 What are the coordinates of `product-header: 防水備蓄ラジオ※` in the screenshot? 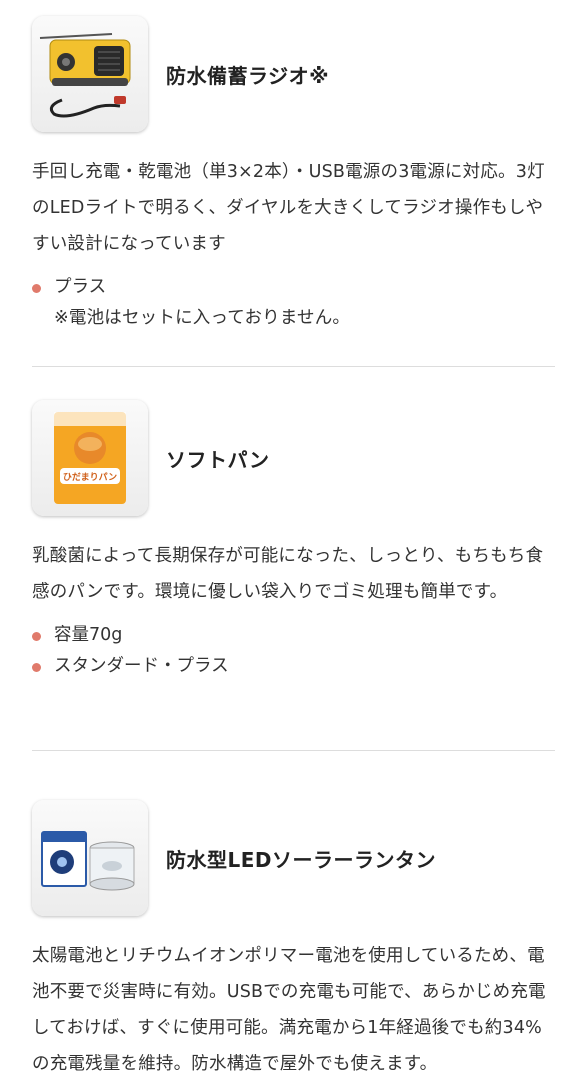 It's located at (293, 74).